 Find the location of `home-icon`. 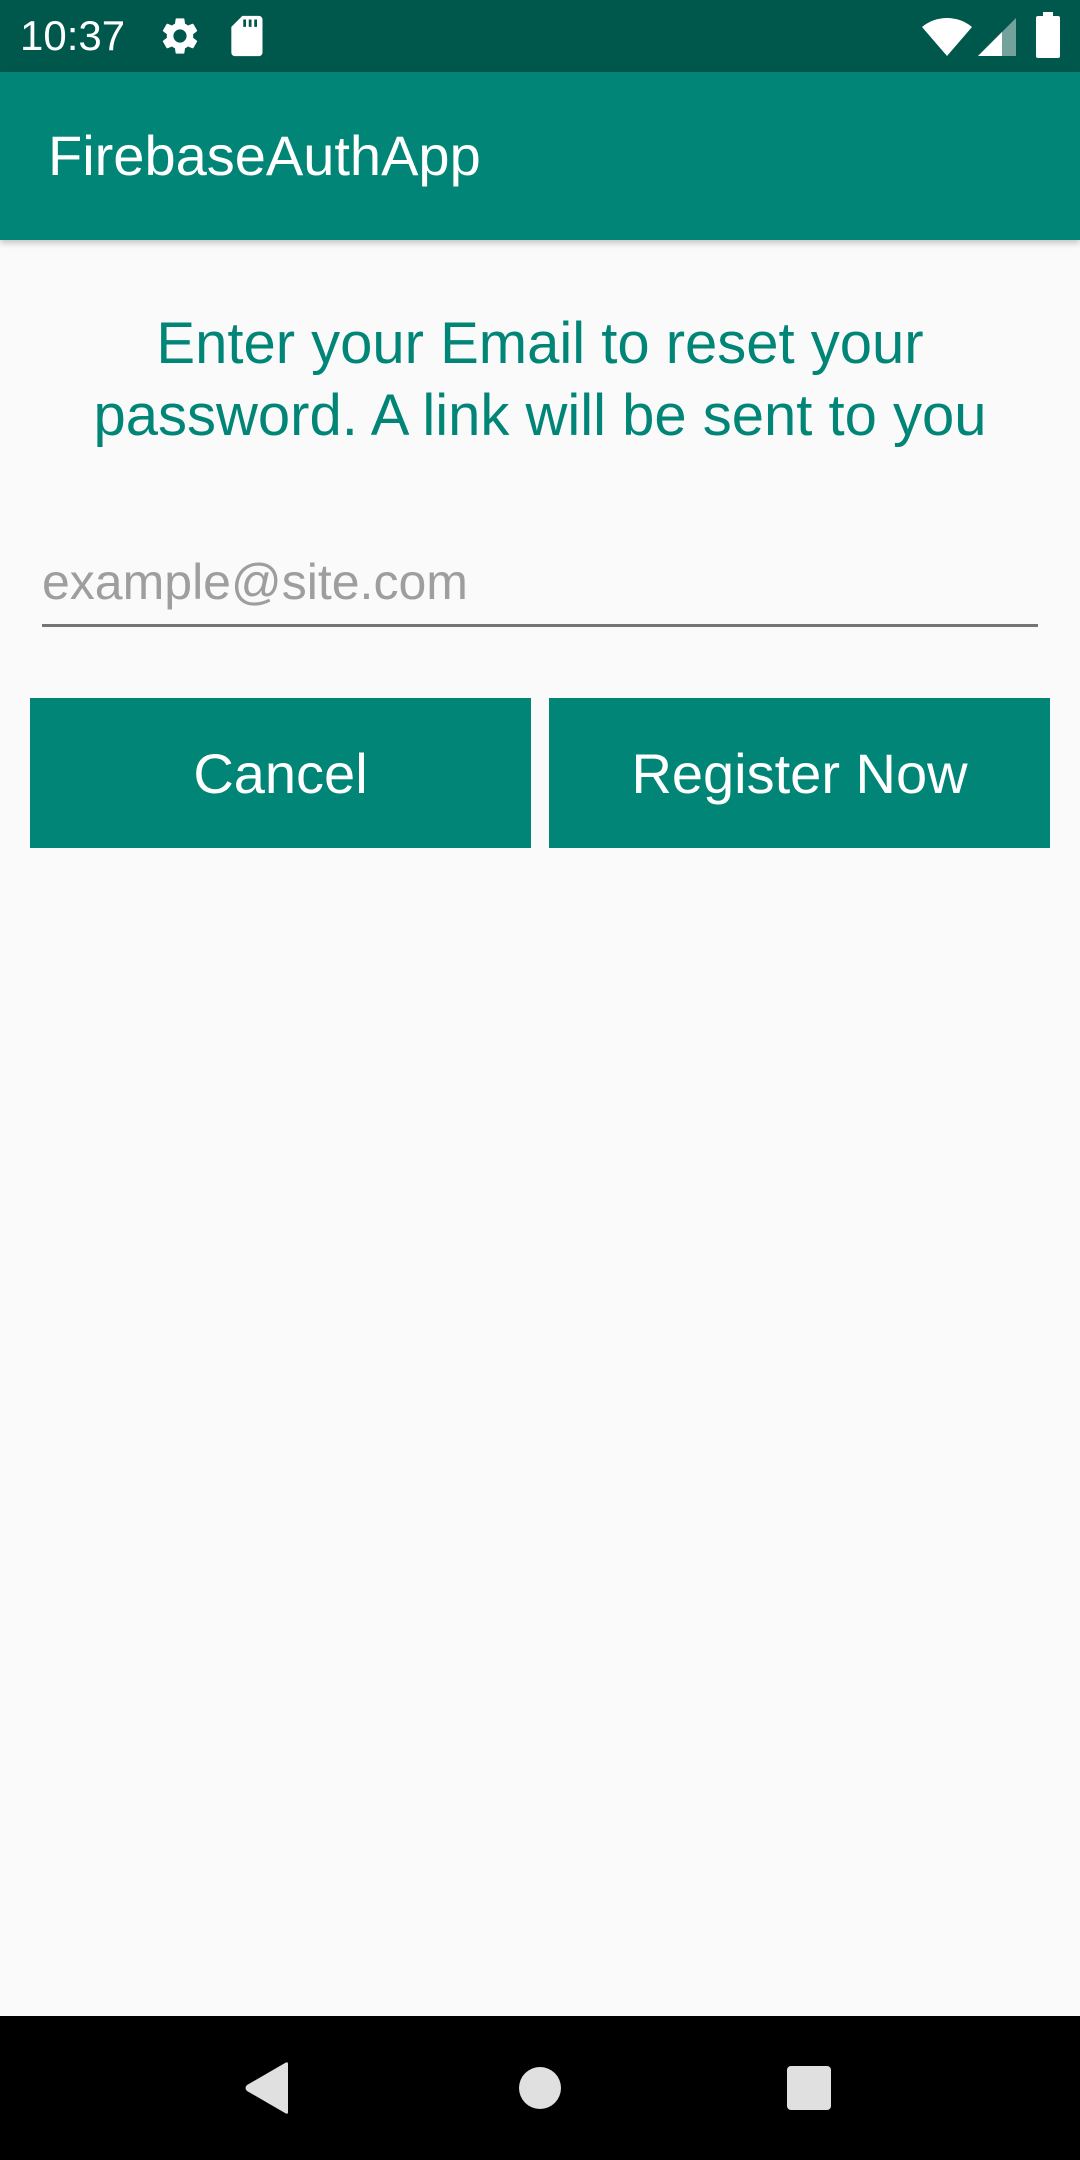

home-icon is located at coordinates (542, 2090).